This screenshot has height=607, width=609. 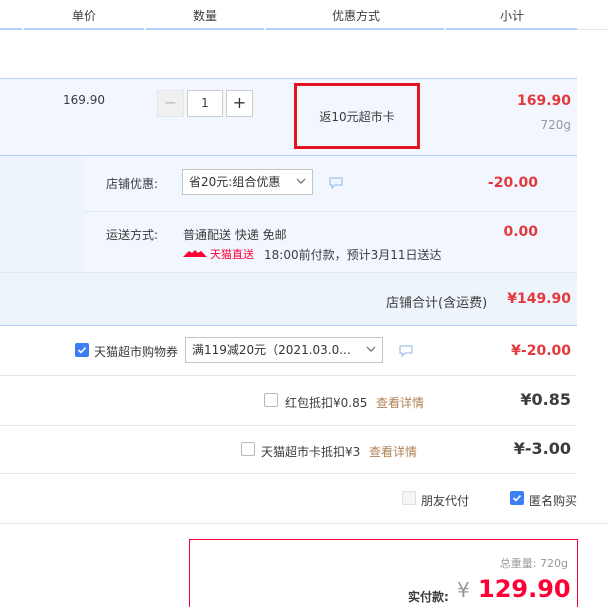 I want to click on pay-amount: 129.90, so click(x=524, y=589).